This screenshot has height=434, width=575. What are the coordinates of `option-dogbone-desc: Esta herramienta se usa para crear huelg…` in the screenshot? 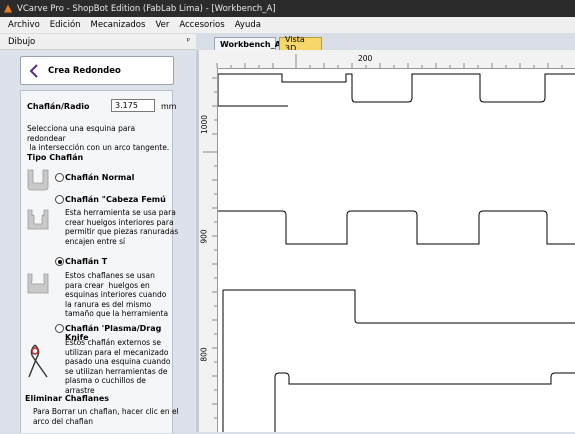 It's located at (122, 227).